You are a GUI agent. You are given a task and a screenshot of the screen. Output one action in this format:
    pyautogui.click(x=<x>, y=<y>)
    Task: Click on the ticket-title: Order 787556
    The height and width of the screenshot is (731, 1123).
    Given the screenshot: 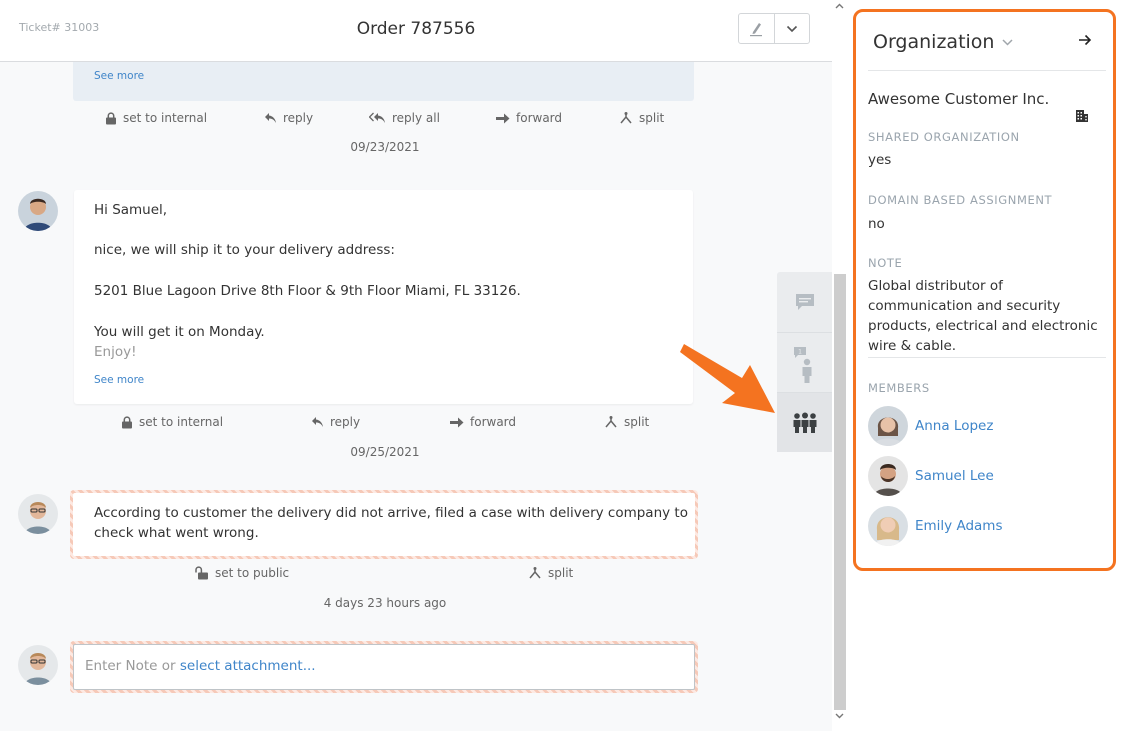 What is the action you would take?
    pyautogui.click(x=416, y=29)
    